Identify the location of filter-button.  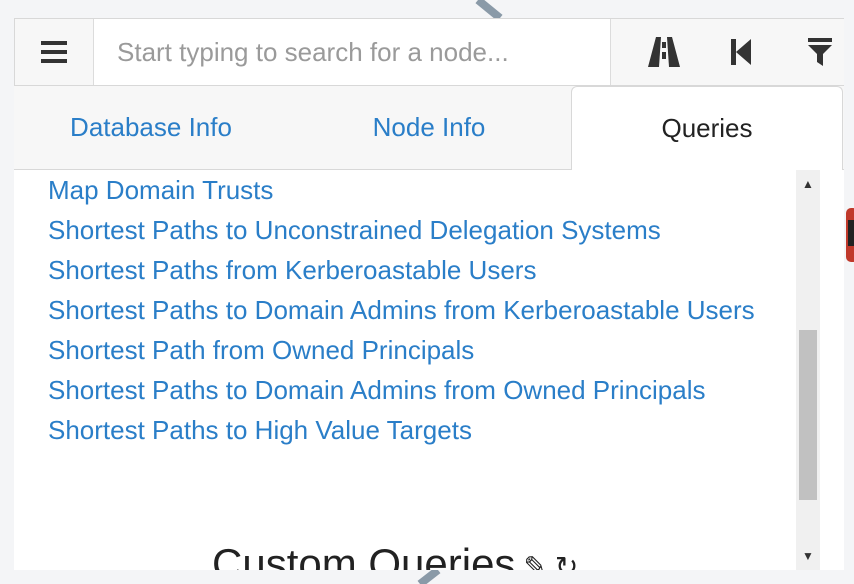
(818, 52).